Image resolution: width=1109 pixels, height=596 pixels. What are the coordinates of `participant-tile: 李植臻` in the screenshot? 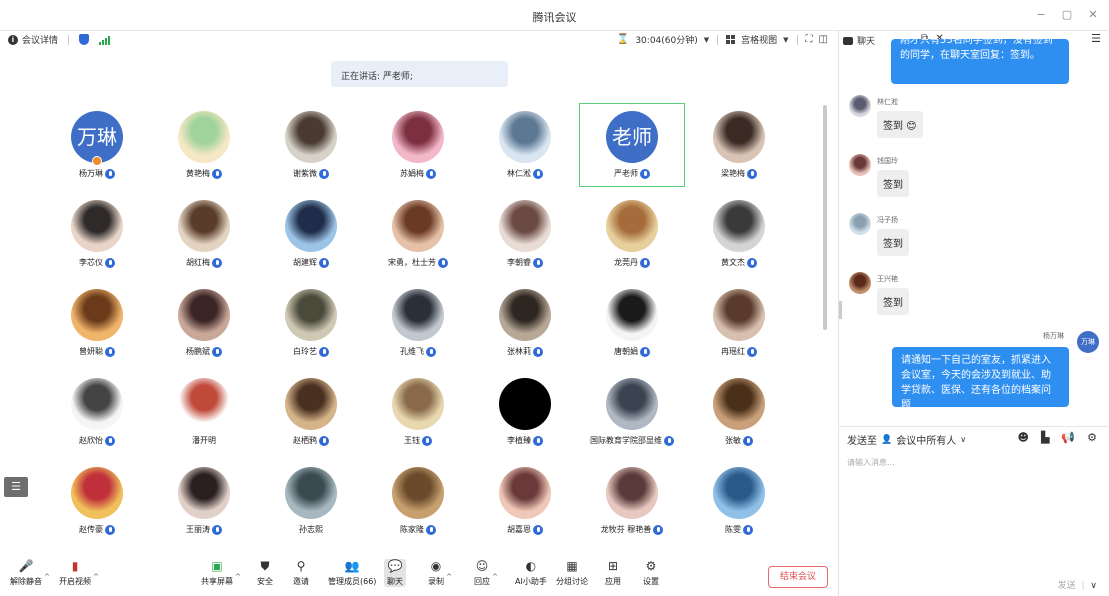 It's located at (525, 412).